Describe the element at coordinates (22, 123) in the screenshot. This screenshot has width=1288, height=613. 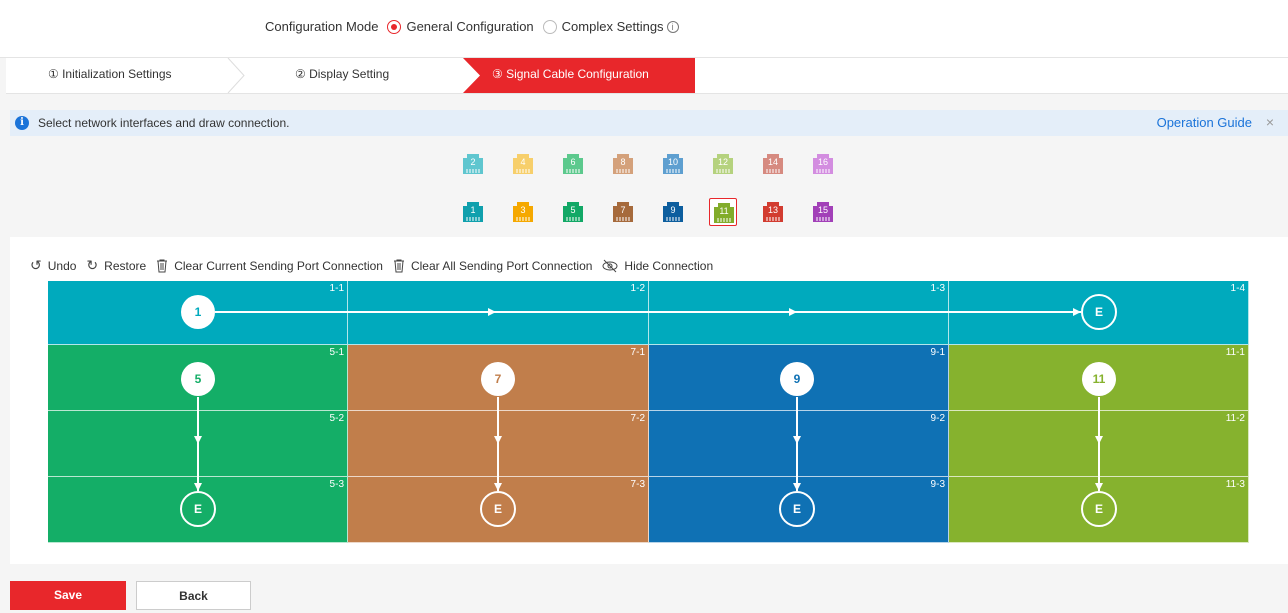
I see `info-icon: i` at that location.